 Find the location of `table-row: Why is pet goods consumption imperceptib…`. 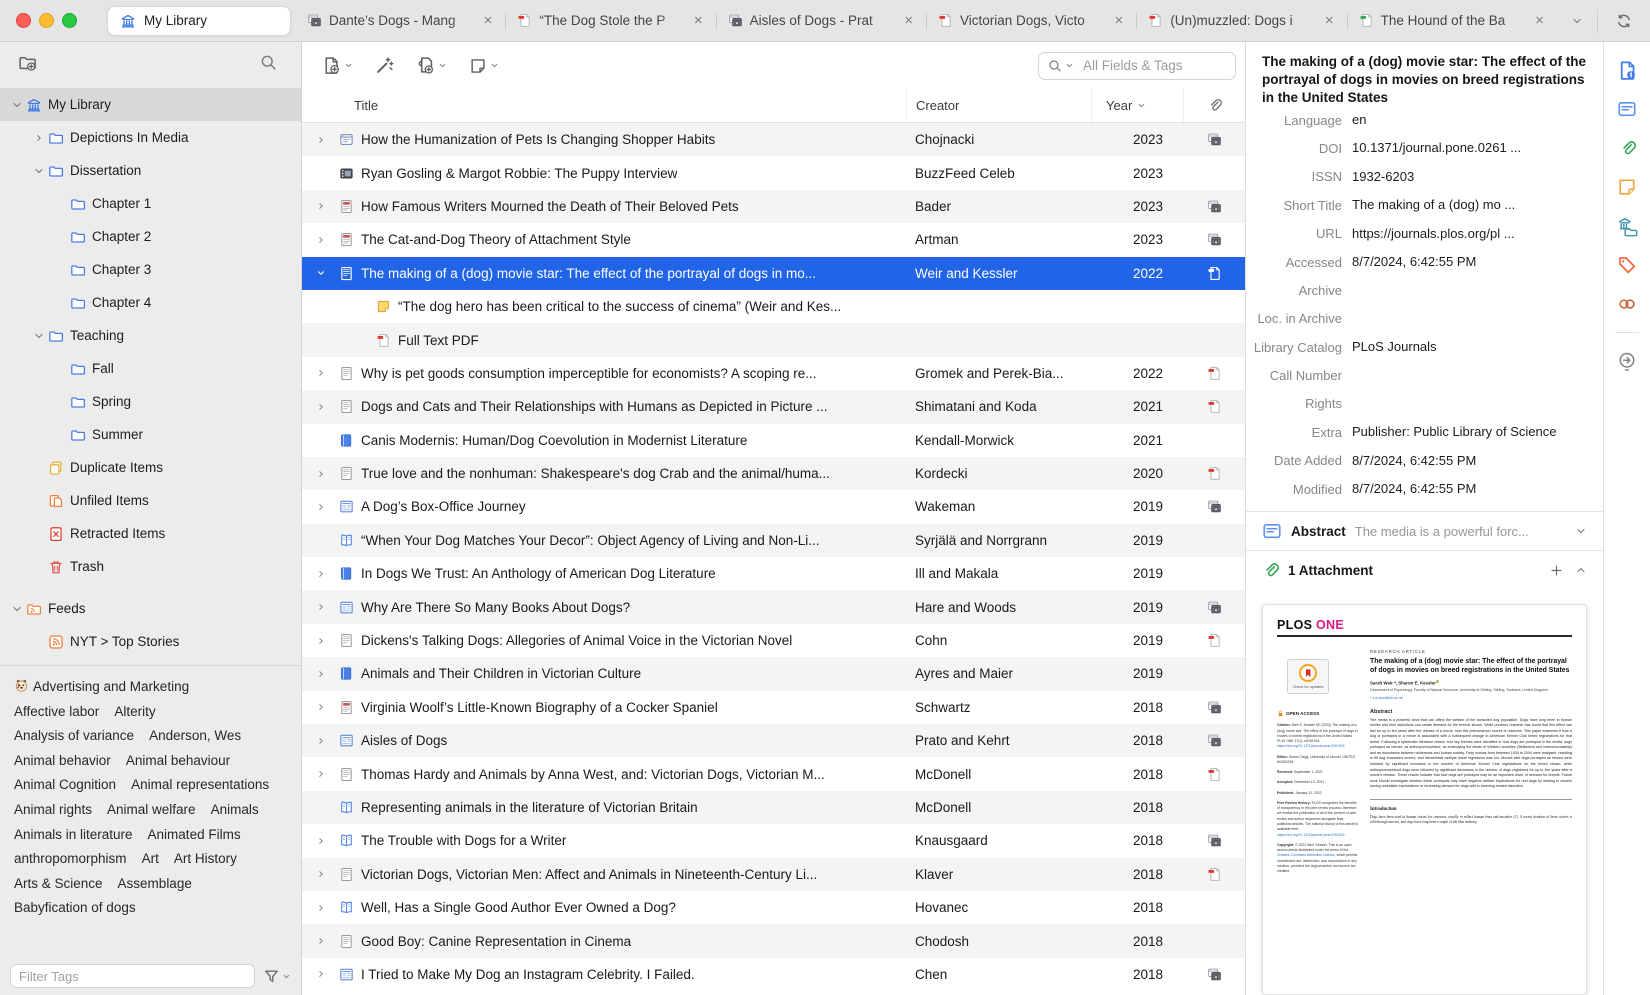

table-row: Why is pet goods consumption imperceptib… is located at coordinates (773, 373).